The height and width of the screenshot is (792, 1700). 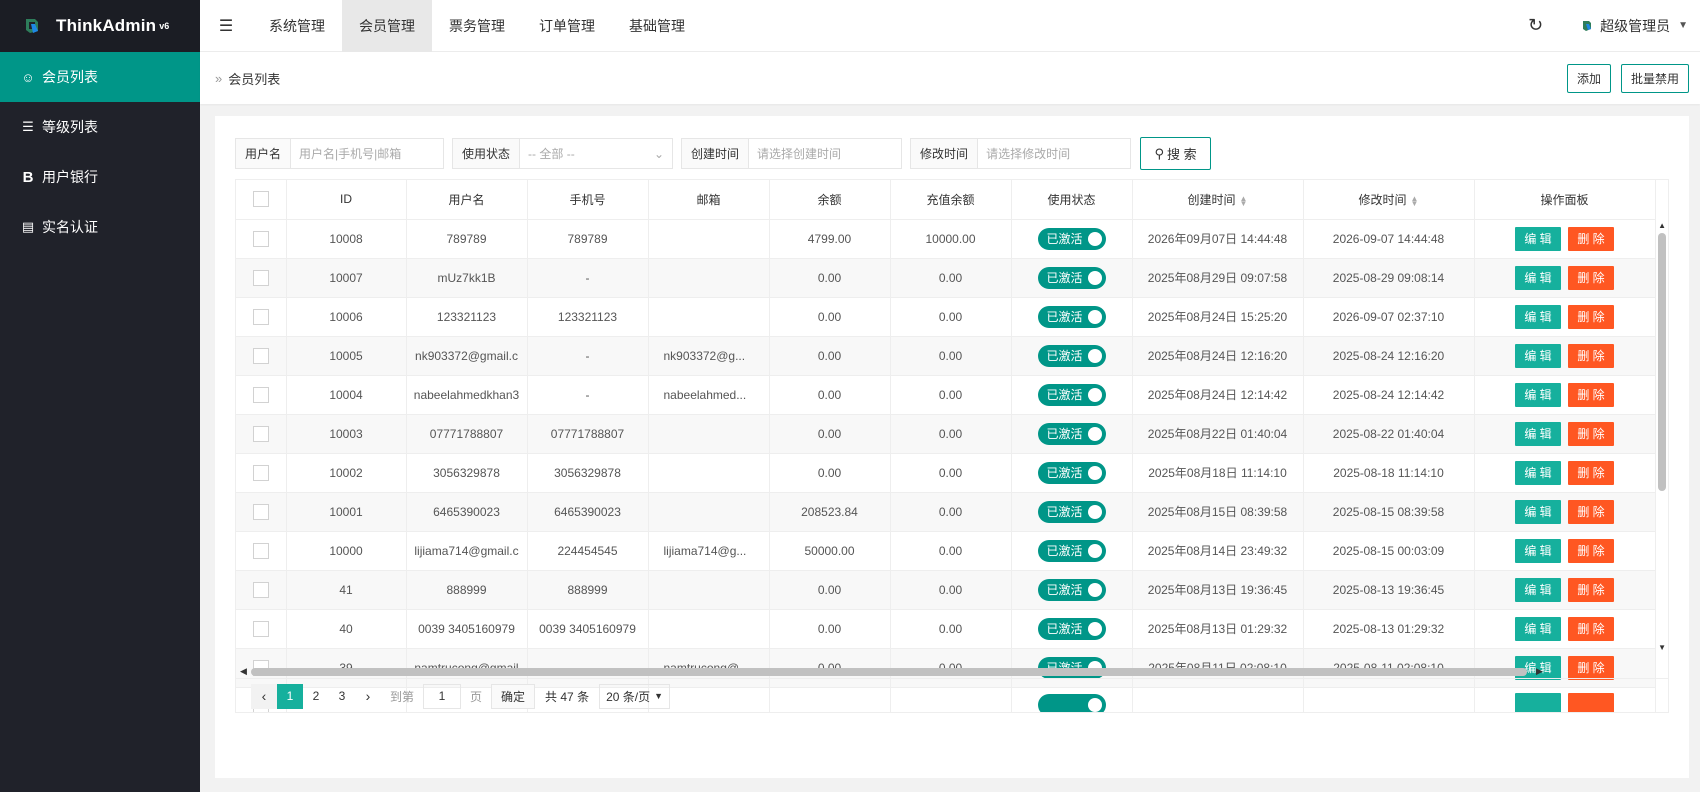 I want to click on menu-toggle-icon: ☰, so click(x=226, y=26).